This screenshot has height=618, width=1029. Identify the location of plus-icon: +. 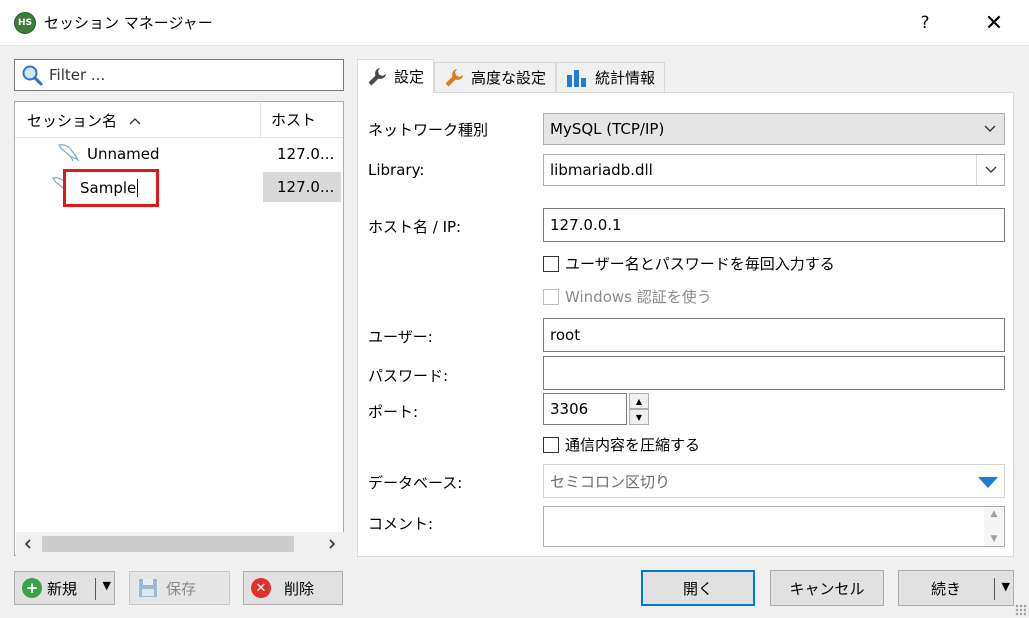
(32, 588).